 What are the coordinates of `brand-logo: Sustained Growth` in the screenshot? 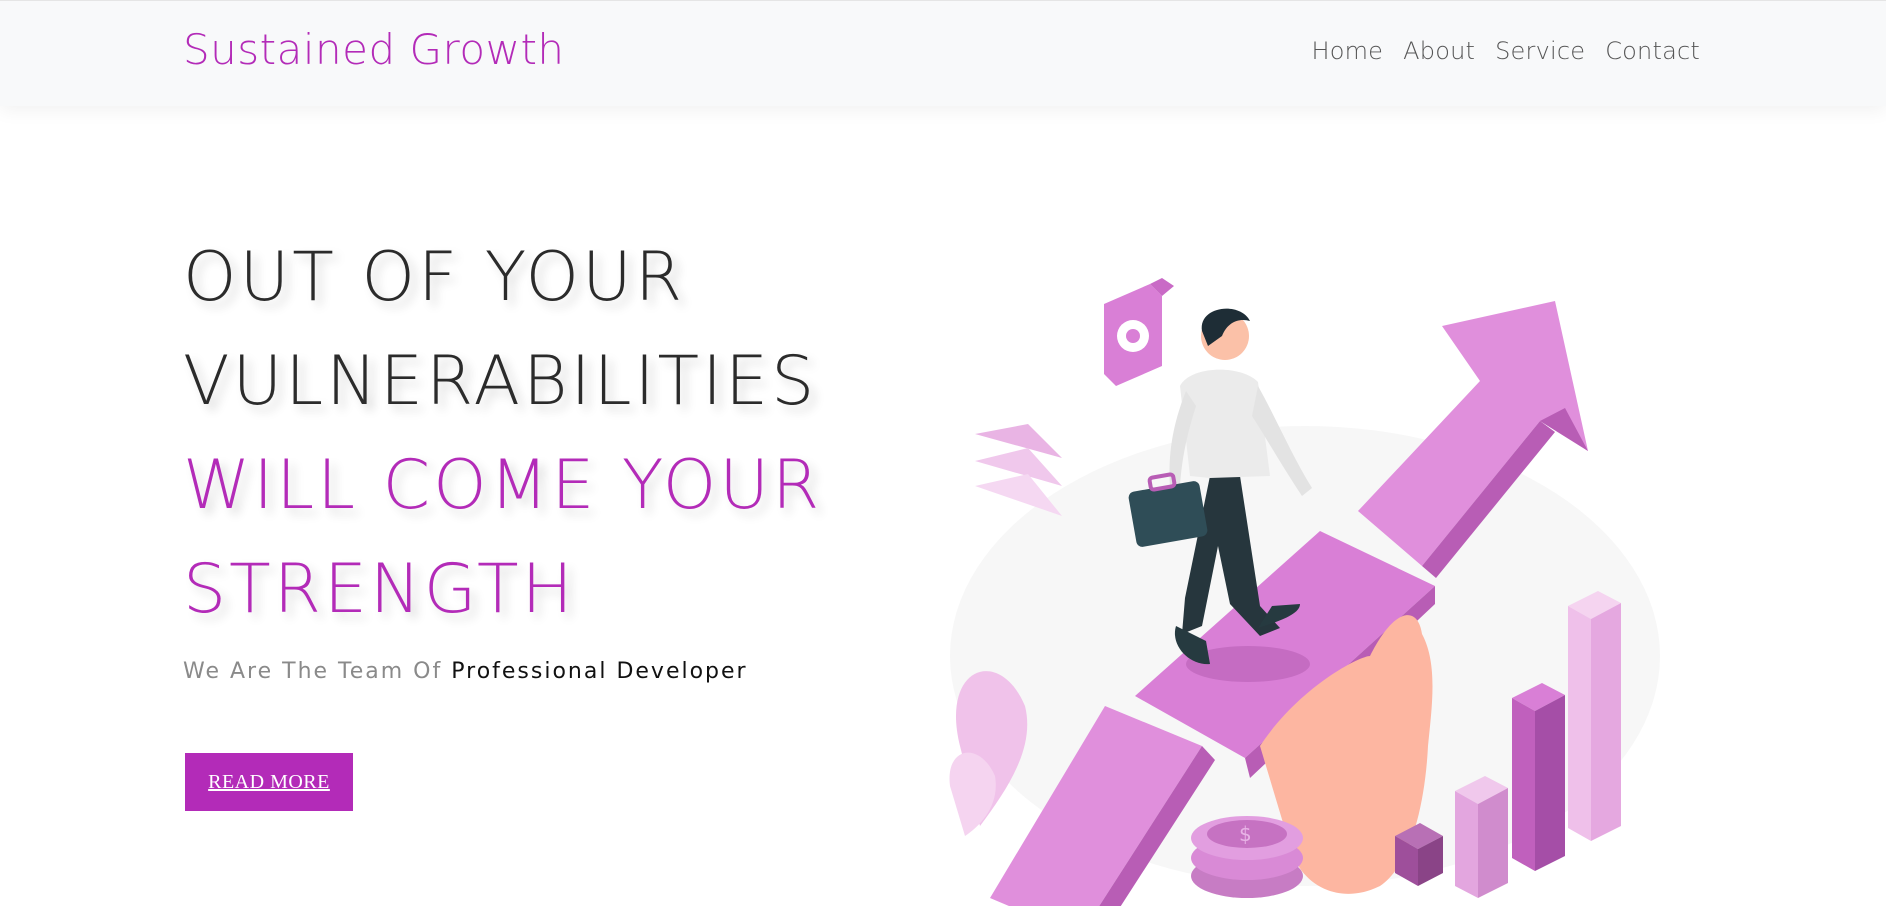 It's located at (374, 49).